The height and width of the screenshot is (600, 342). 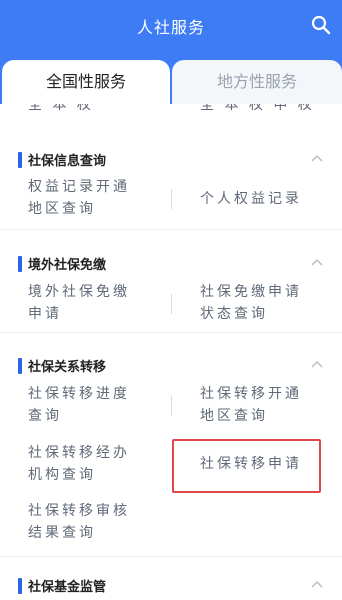 I want to click on section-header: 境外社保免缴, so click(x=173, y=265).